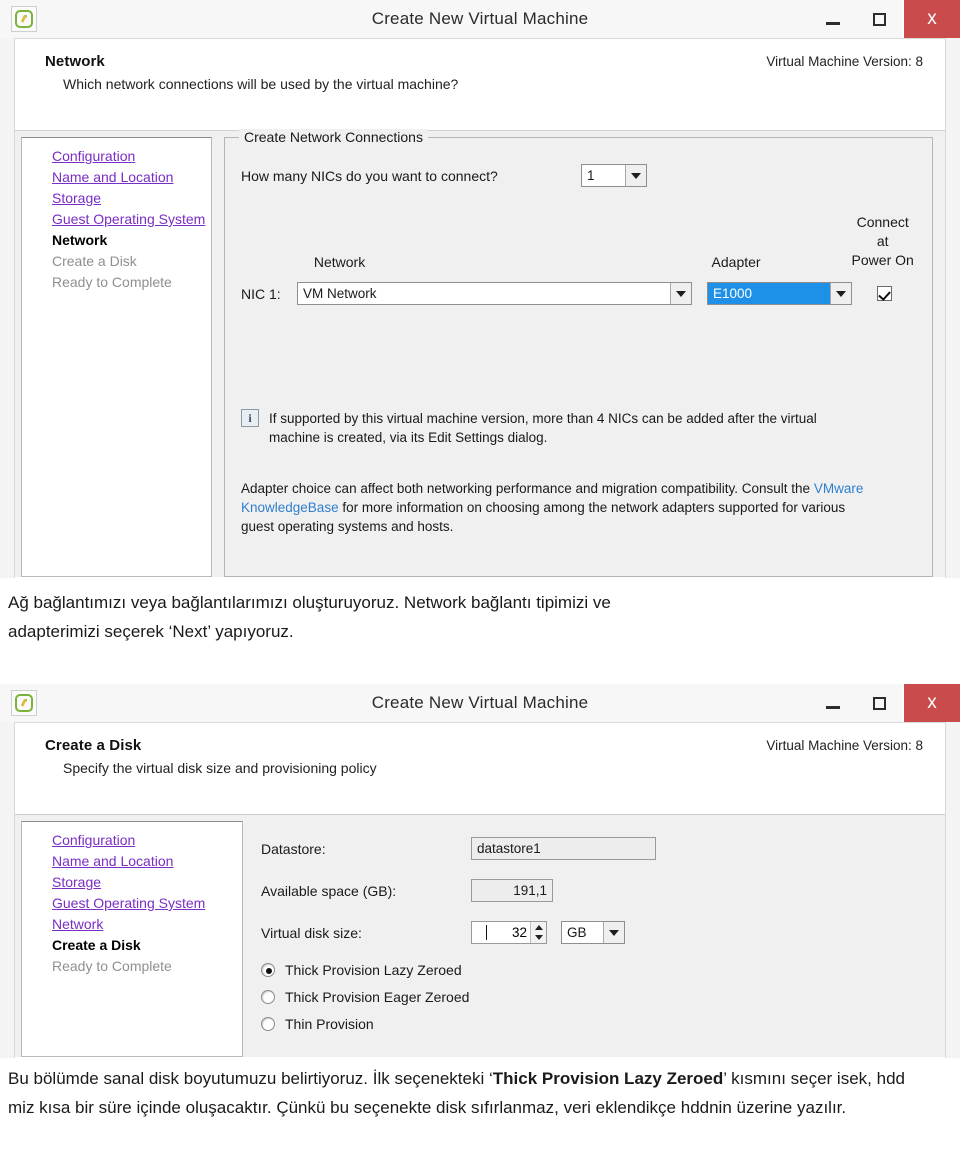  I want to click on nic-count-dropdown: 1, so click(614, 175).